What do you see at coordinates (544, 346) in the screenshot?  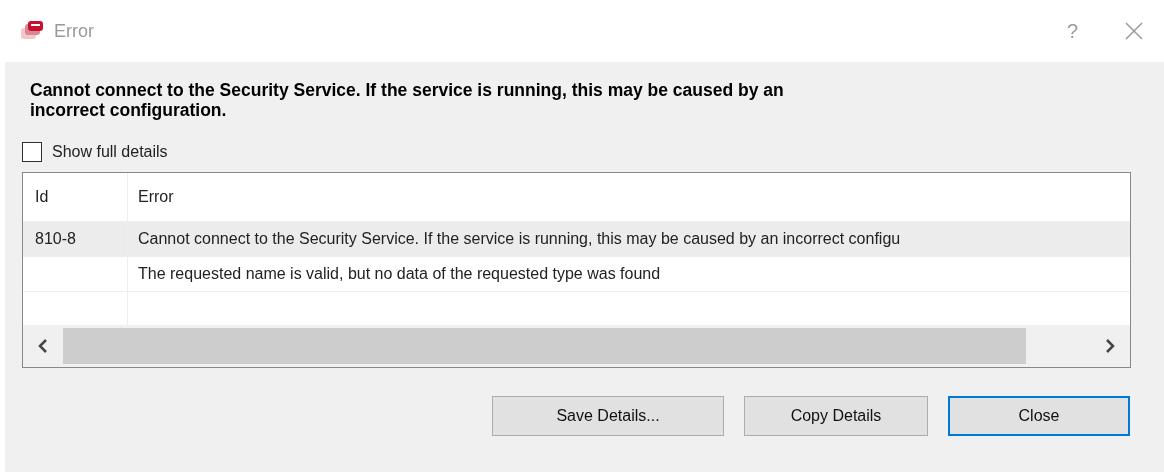 I see `scrollbar-thumb` at bounding box center [544, 346].